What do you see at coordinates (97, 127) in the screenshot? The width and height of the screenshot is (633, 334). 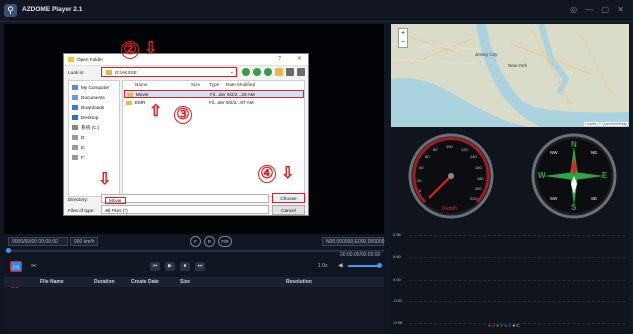 I see `nav-drive-c: 系统 (C:)` at bounding box center [97, 127].